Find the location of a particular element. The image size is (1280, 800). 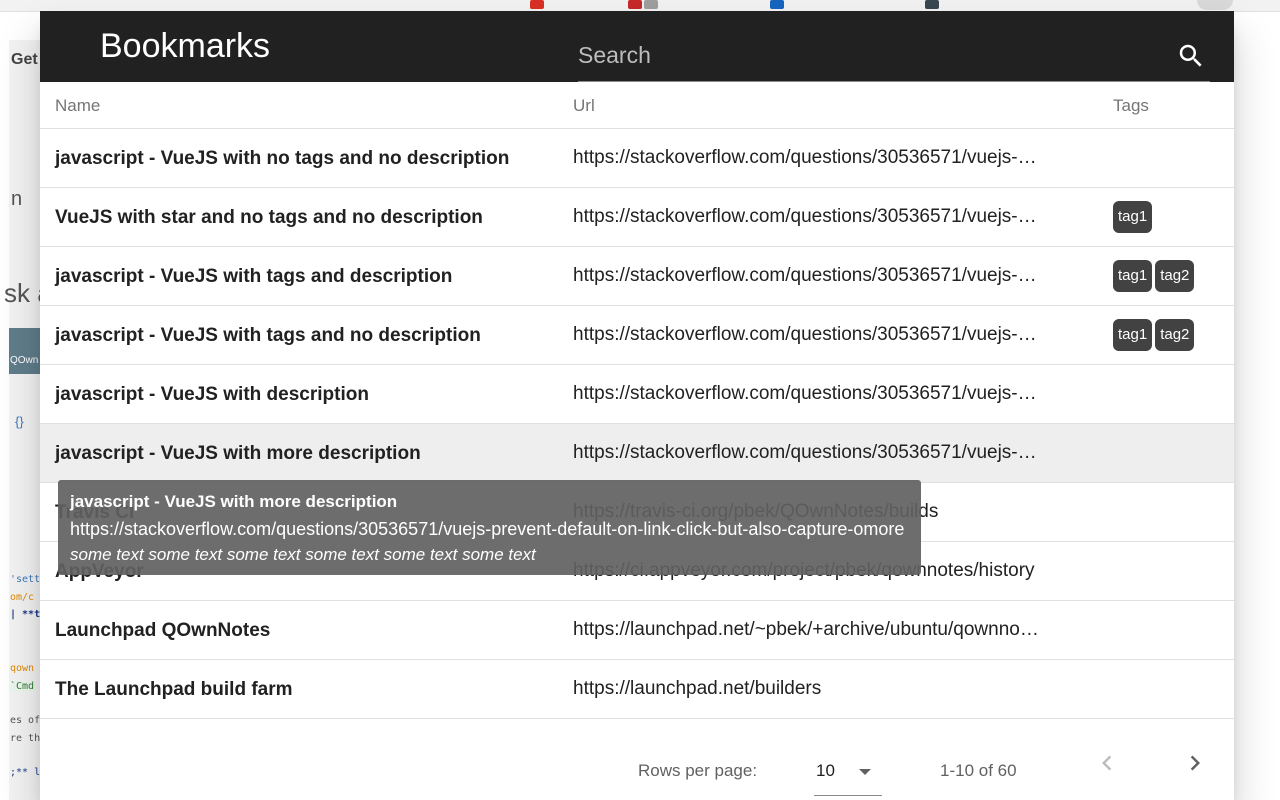

background-text: QOwn is located at coordinates (24, 360).